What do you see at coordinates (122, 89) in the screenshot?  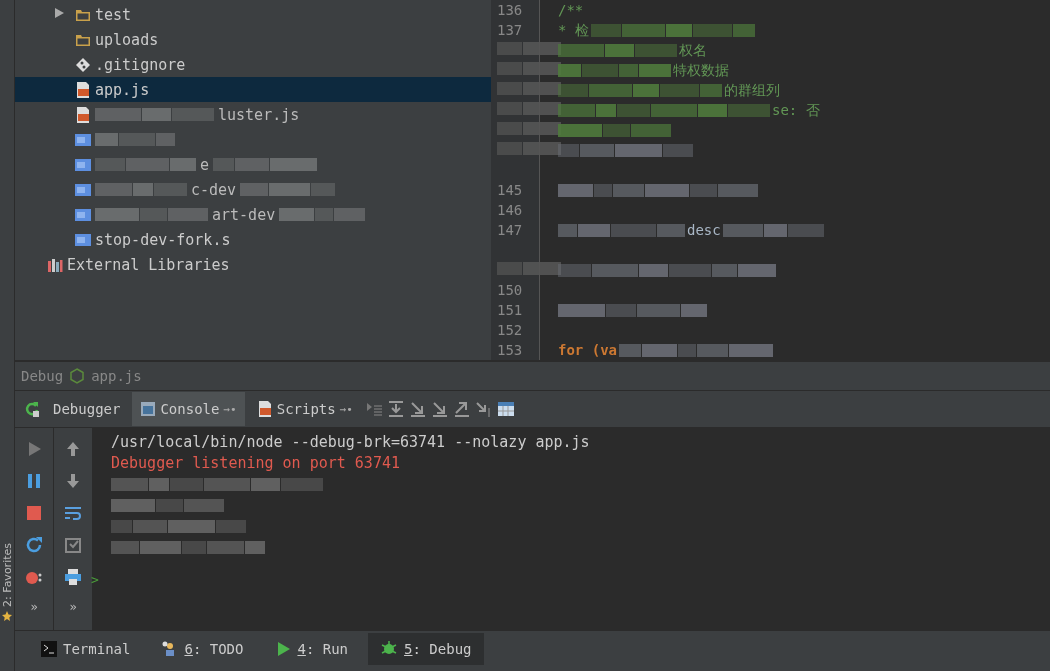 I see `file-name: app.js` at bounding box center [122, 89].